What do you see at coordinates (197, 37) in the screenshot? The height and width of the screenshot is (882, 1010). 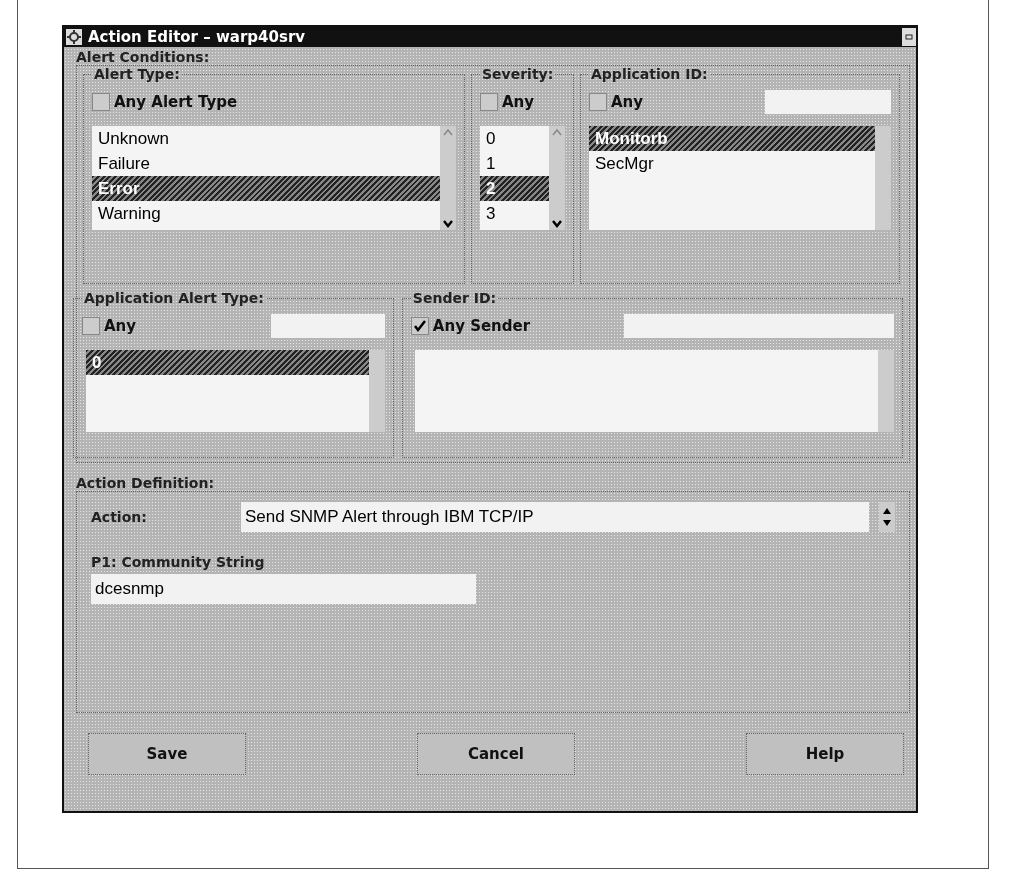 I see `window-title: Action Editor – warp40srv` at bounding box center [197, 37].